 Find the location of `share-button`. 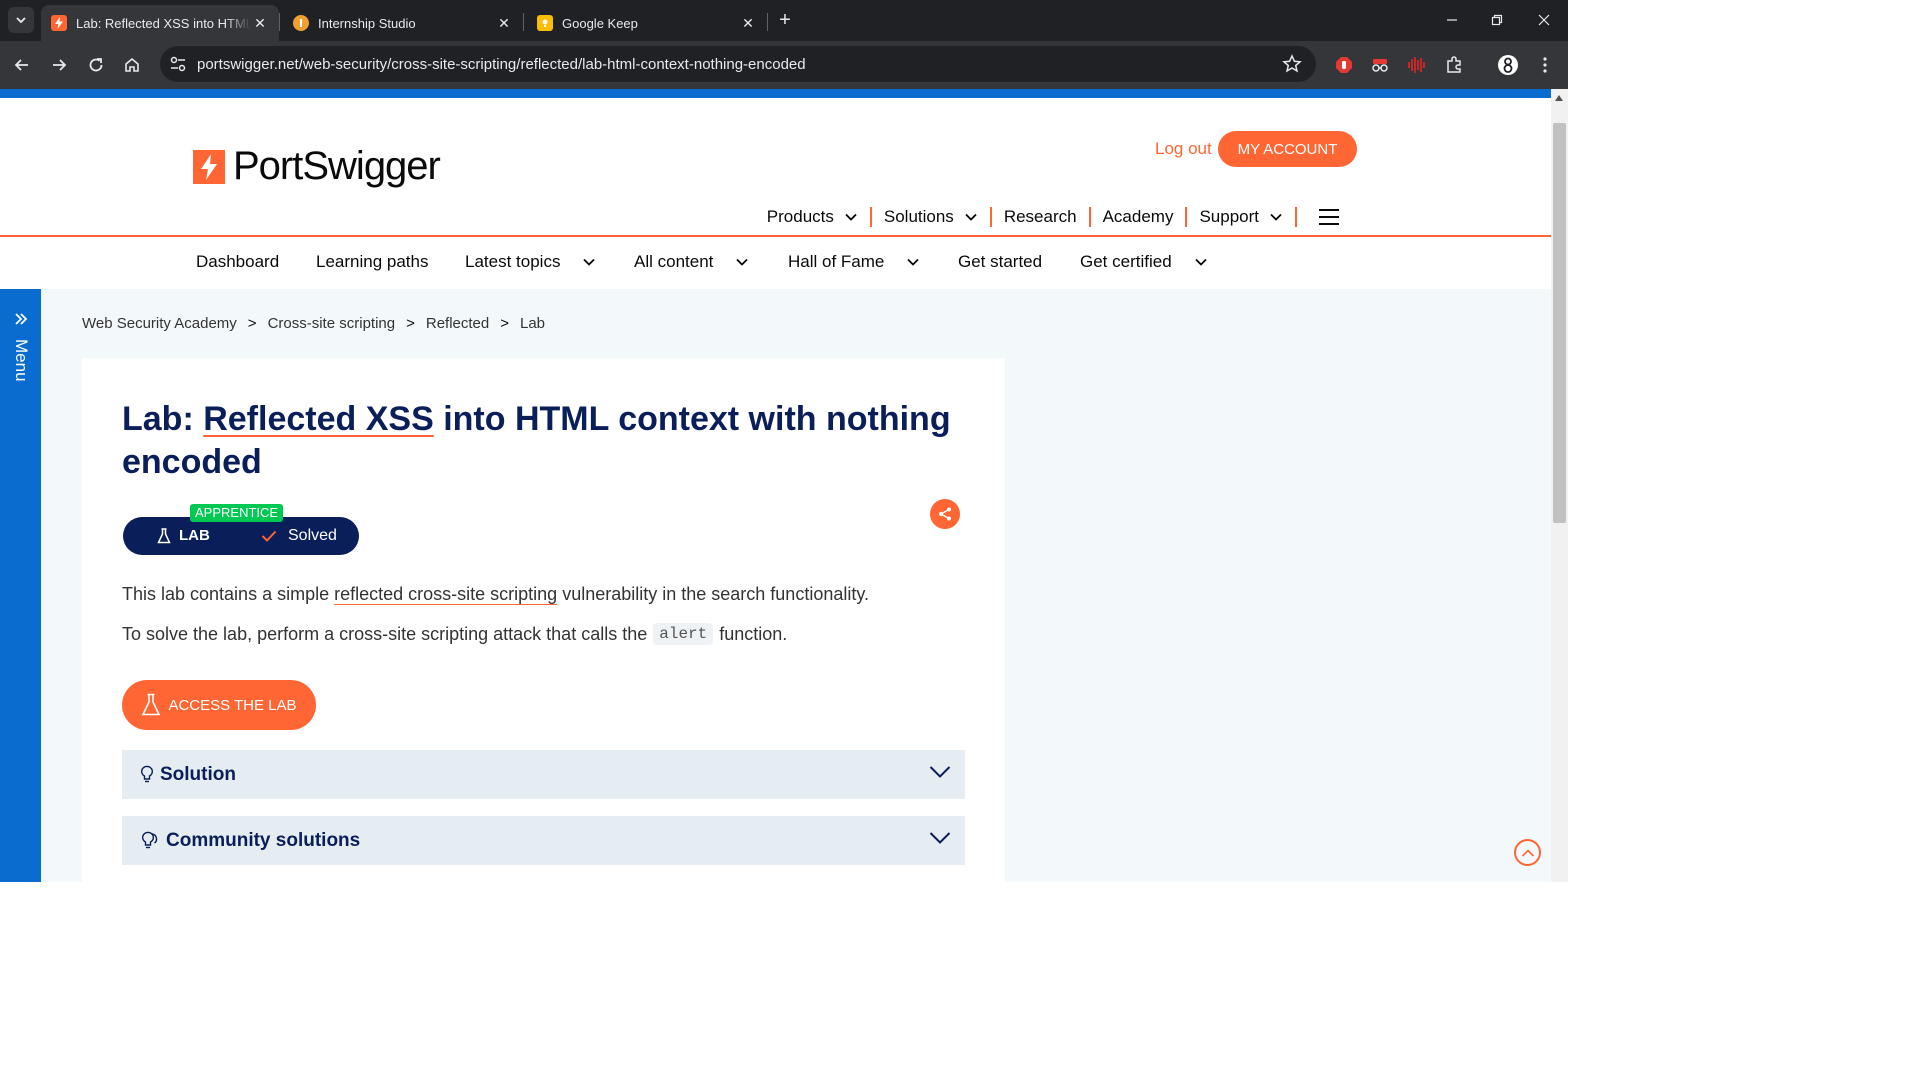

share-button is located at coordinates (945, 514).